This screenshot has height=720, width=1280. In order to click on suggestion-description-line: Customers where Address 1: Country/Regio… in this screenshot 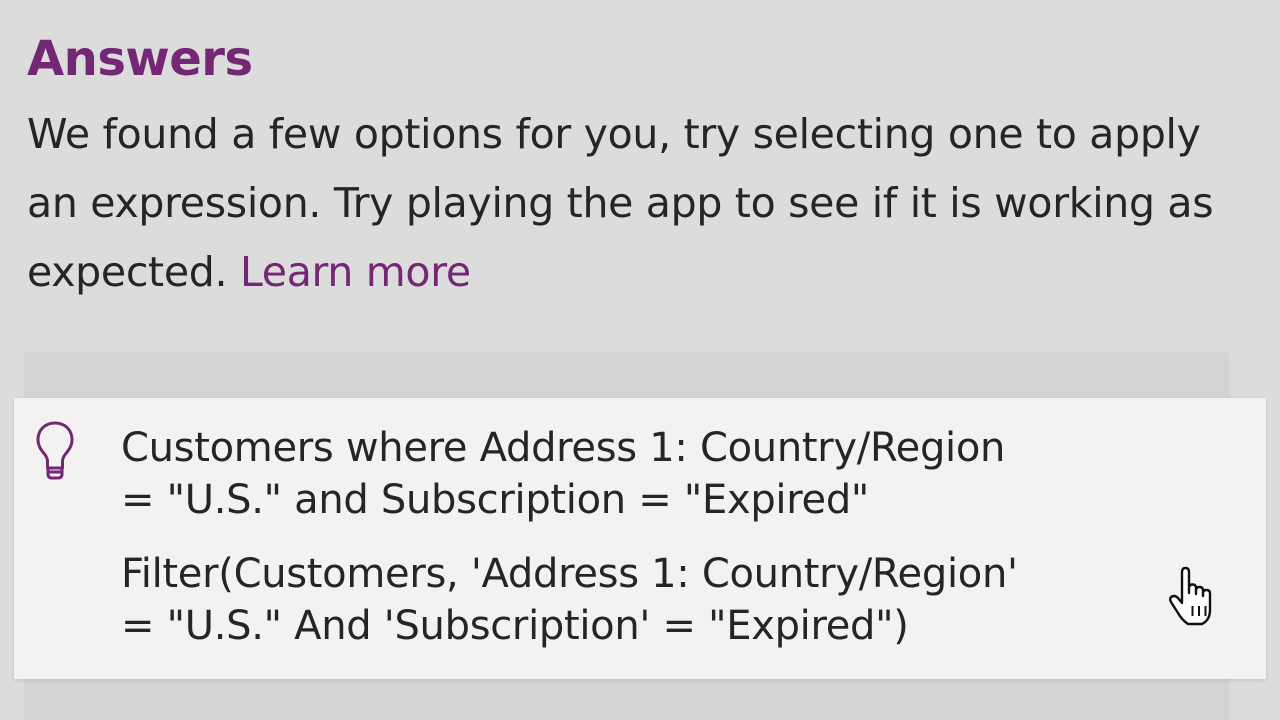, I will do `click(563, 448)`.